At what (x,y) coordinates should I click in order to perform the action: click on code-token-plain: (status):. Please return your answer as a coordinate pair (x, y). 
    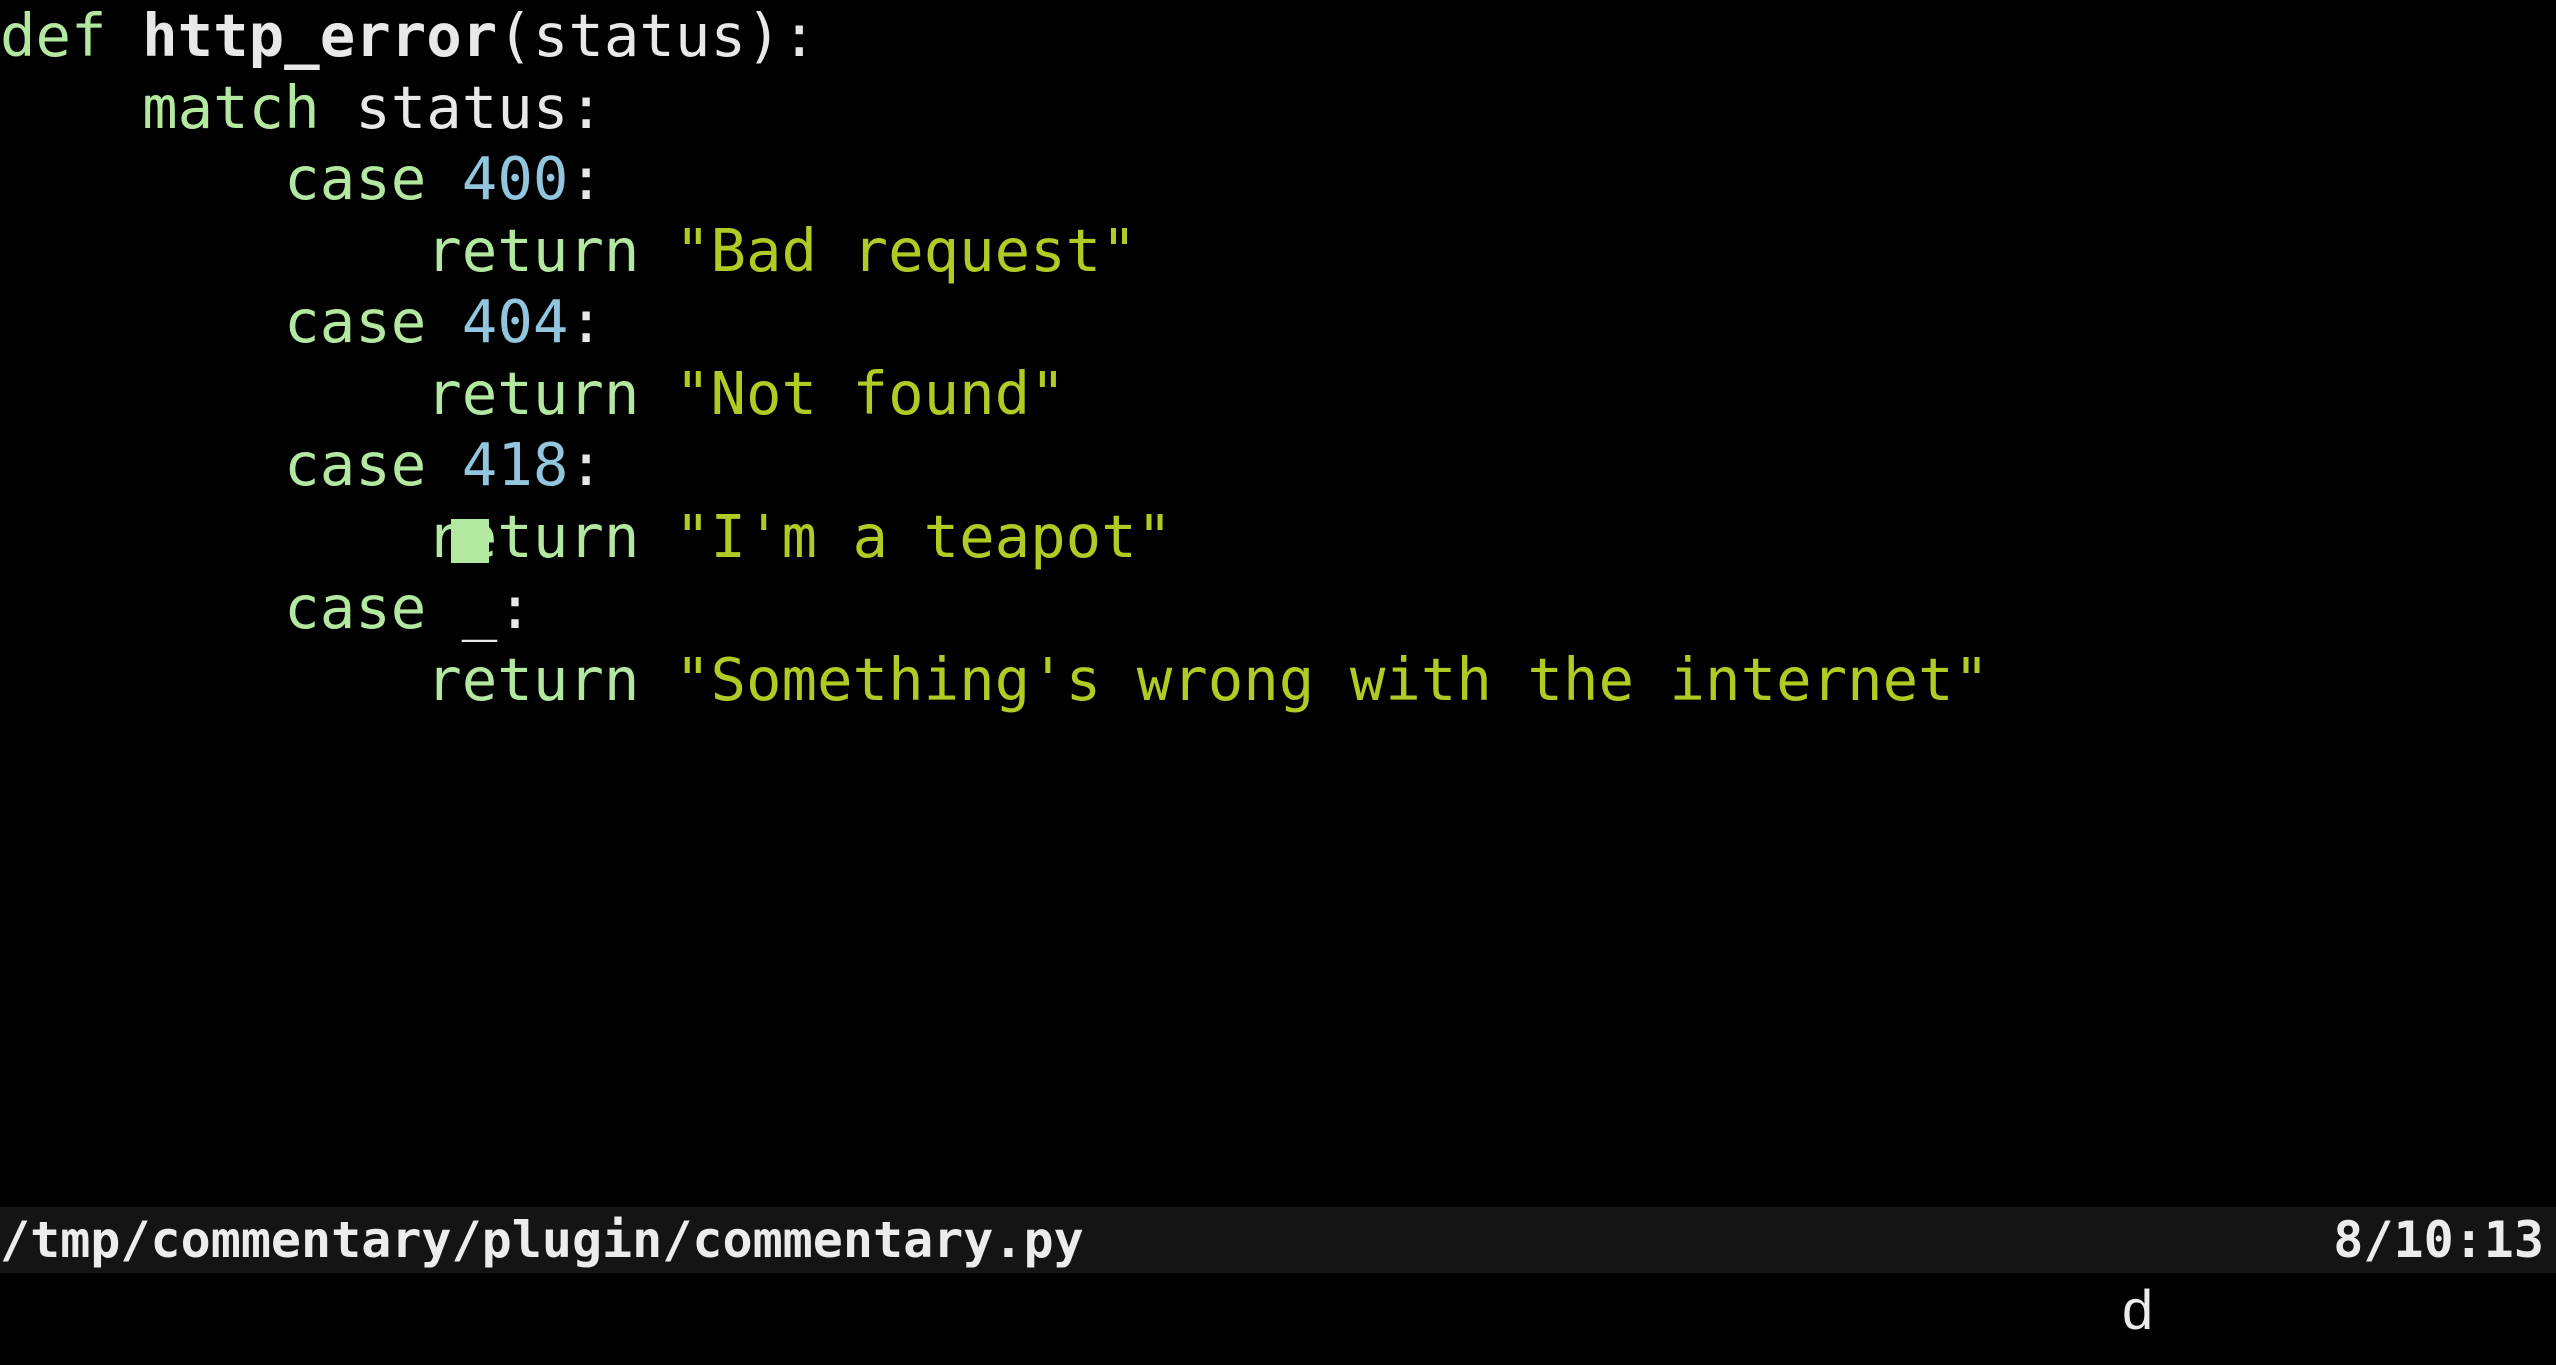
    Looking at the image, I should click on (657, 35).